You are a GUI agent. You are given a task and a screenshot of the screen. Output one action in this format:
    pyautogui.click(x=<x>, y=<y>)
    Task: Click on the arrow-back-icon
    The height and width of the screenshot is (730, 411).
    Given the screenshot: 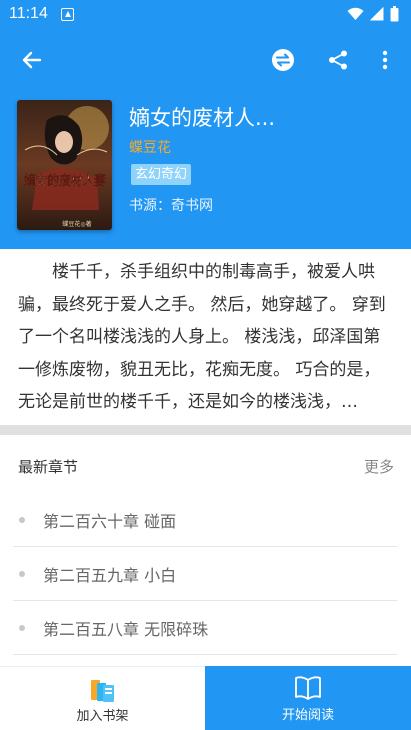 What is the action you would take?
    pyautogui.click(x=32, y=60)
    